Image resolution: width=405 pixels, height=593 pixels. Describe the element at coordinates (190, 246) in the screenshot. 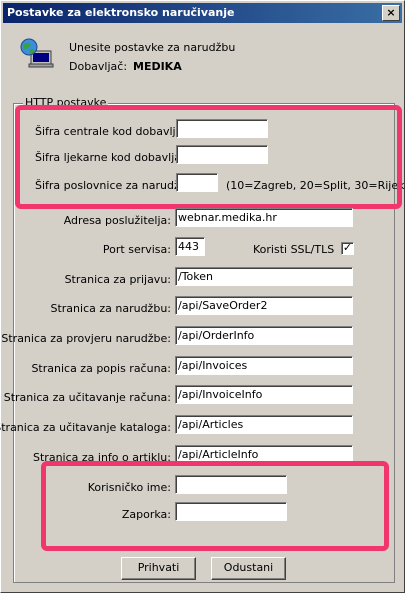

I see `port-input: 443` at that location.